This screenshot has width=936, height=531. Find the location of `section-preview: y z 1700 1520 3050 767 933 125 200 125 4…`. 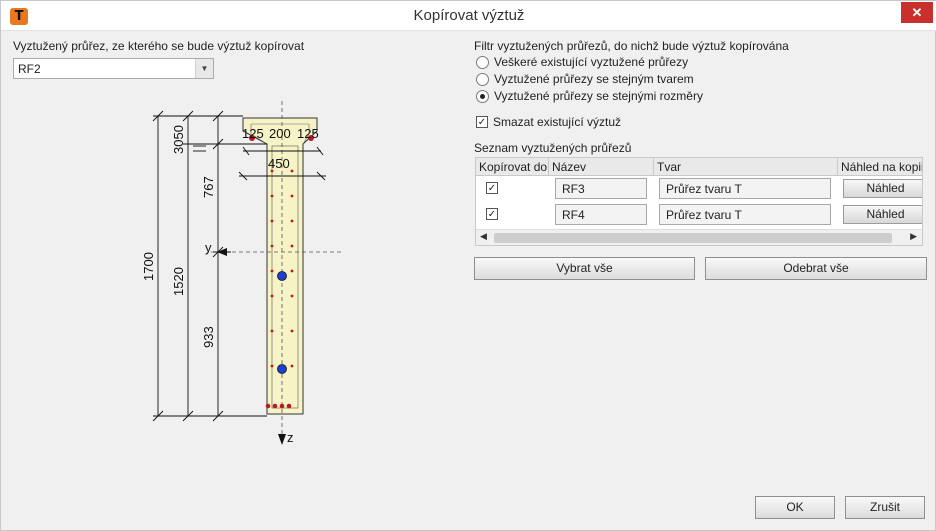

section-preview: y z 1700 1520 3050 767 933 125 200 125 4… is located at coordinates (241, 273).